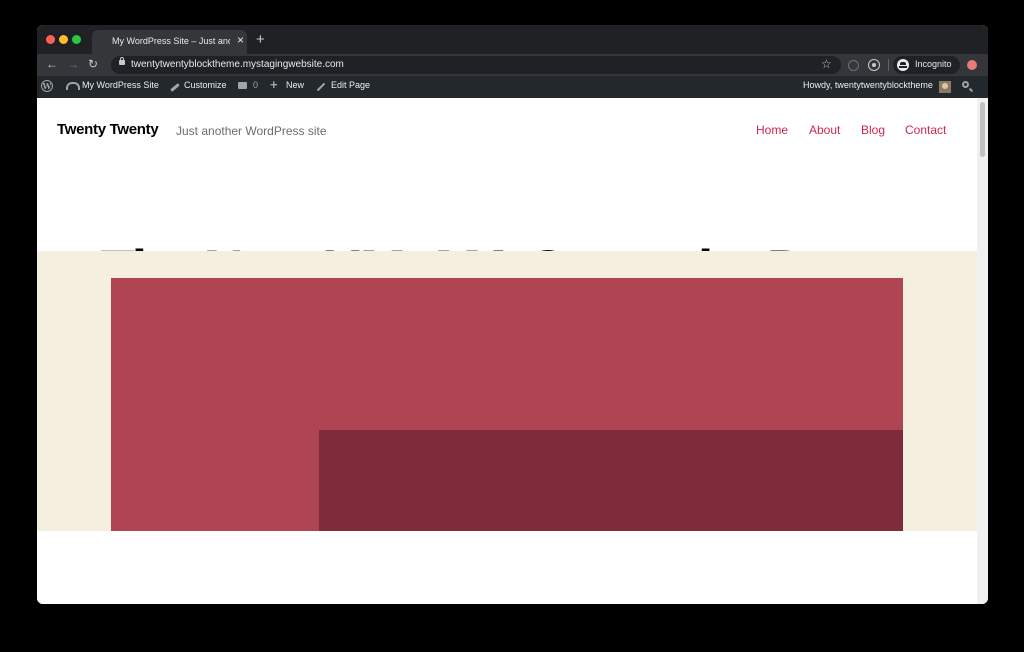 This screenshot has width=1024, height=652. What do you see at coordinates (972, 65) in the screenshot?
I see `profile-icon` at bounding box center [972, 65].